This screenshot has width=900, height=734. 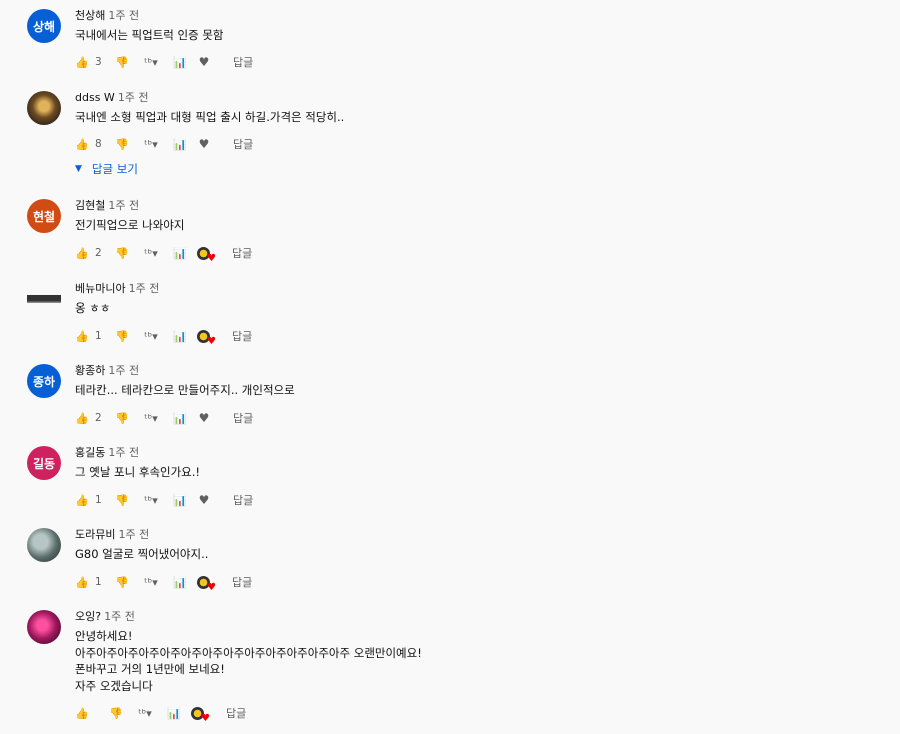 I want to click on comment-author: 오잉?, so click(x=88, y=616).